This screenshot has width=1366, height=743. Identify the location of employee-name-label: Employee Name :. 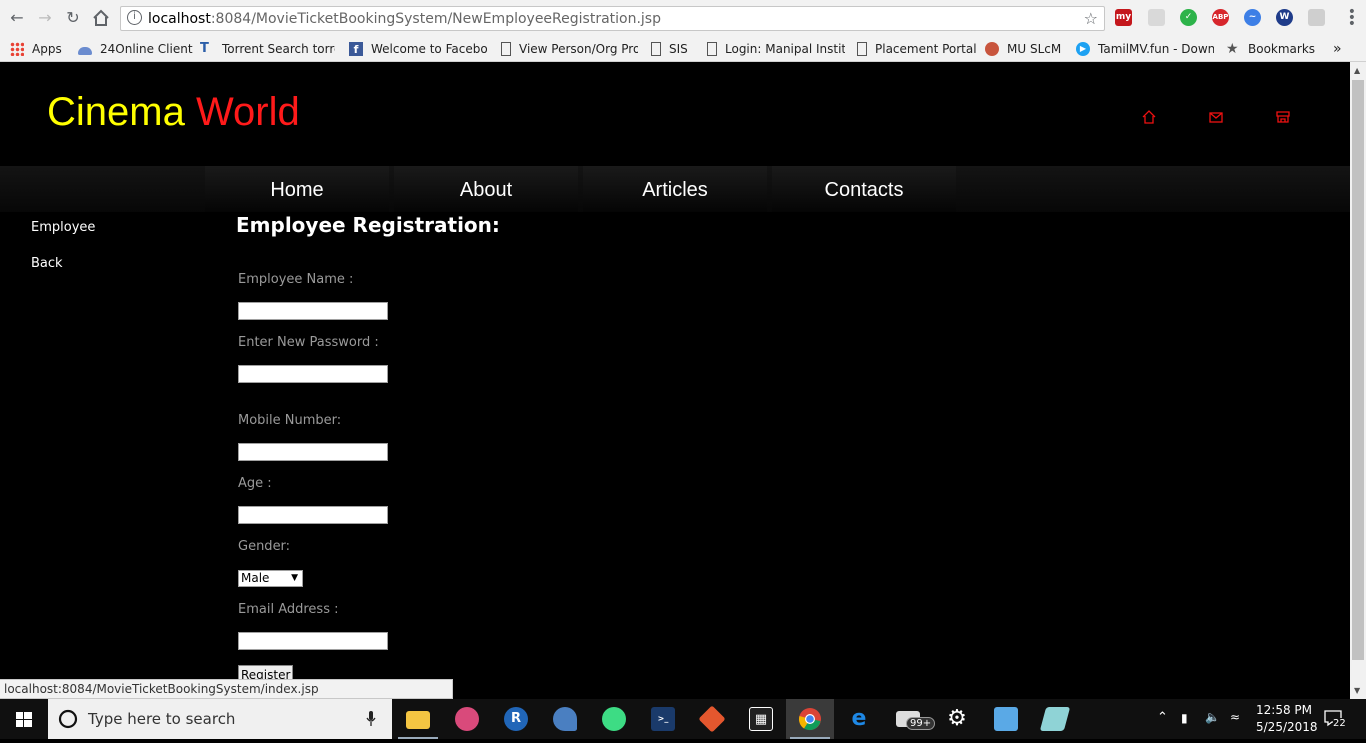
(296, 279).